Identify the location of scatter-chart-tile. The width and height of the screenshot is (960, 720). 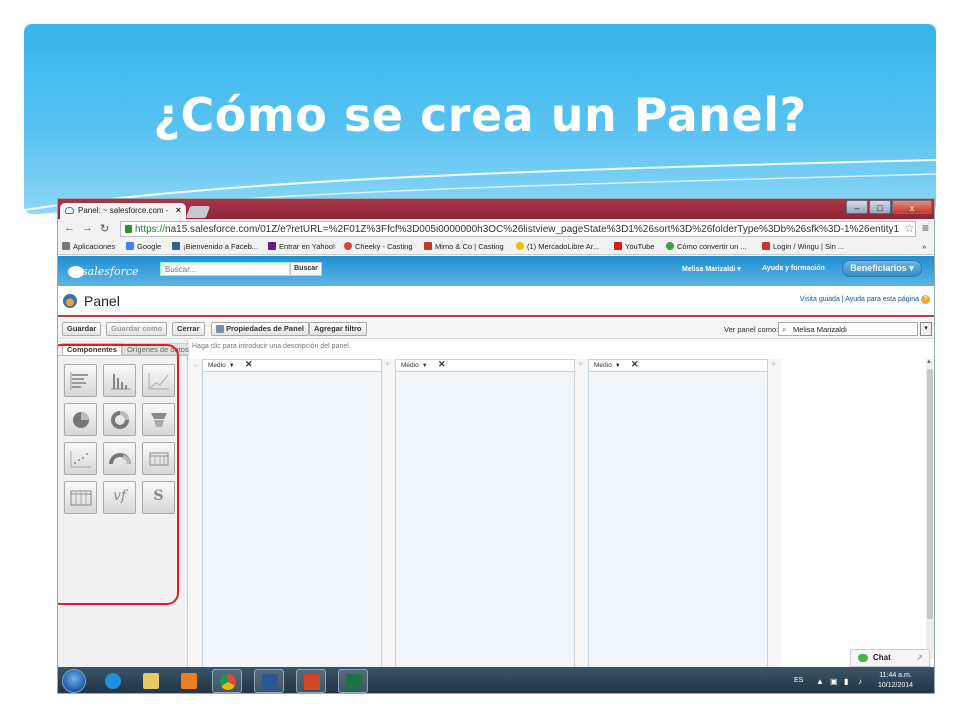
(80, 458).